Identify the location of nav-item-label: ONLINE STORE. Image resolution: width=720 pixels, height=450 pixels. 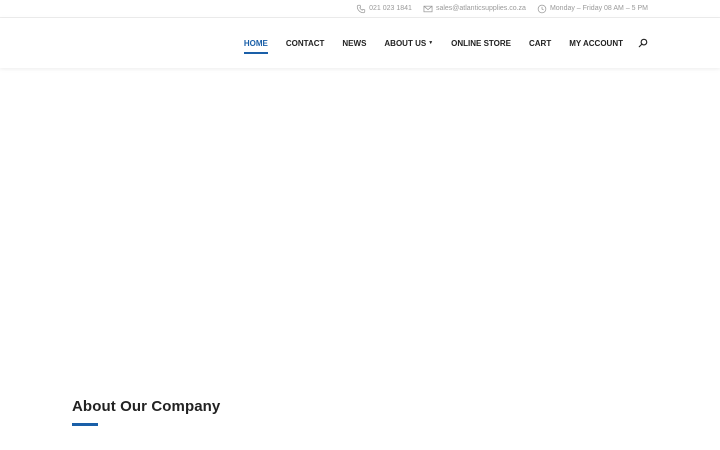
(481, 43).